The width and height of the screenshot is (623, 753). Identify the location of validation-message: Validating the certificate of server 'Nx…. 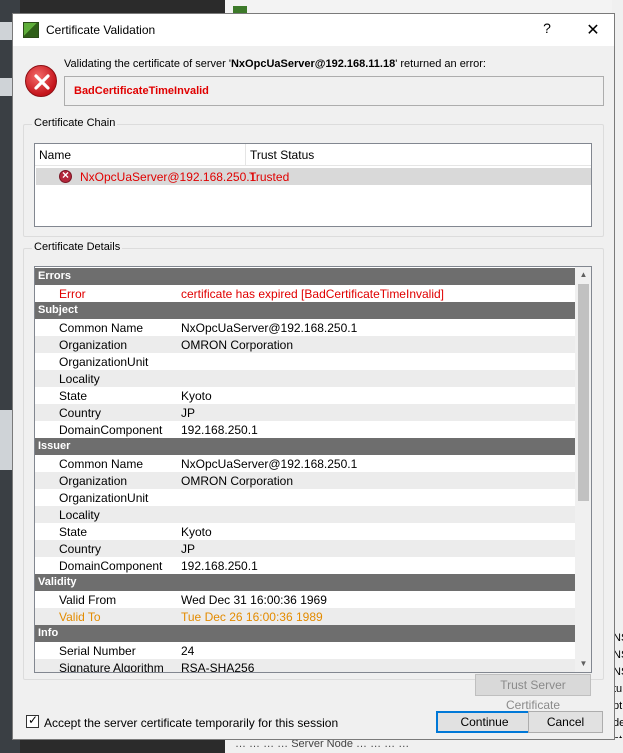
(275, 64).